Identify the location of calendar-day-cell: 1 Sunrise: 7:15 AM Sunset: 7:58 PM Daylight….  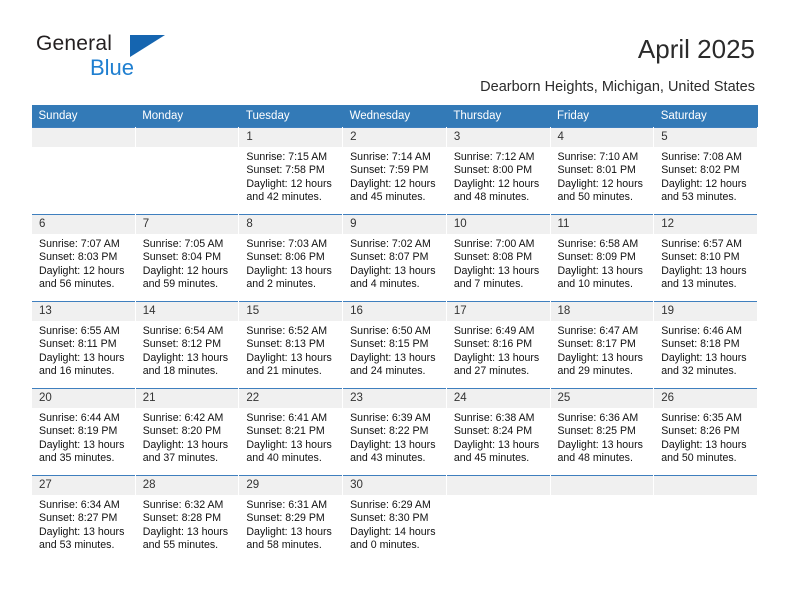
(291, 171).